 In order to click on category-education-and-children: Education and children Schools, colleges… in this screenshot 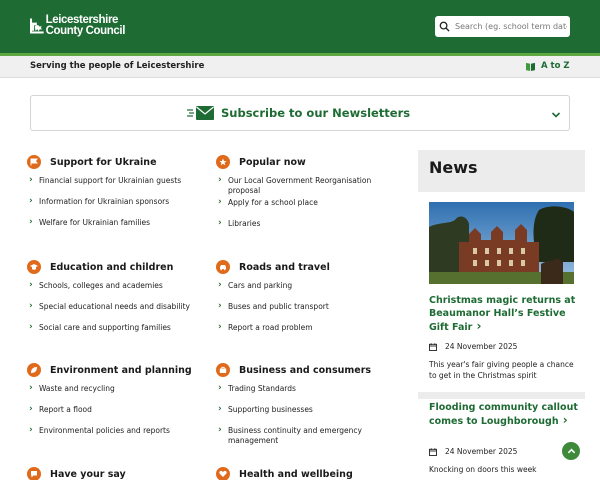, I will do `click(119, 301)`.